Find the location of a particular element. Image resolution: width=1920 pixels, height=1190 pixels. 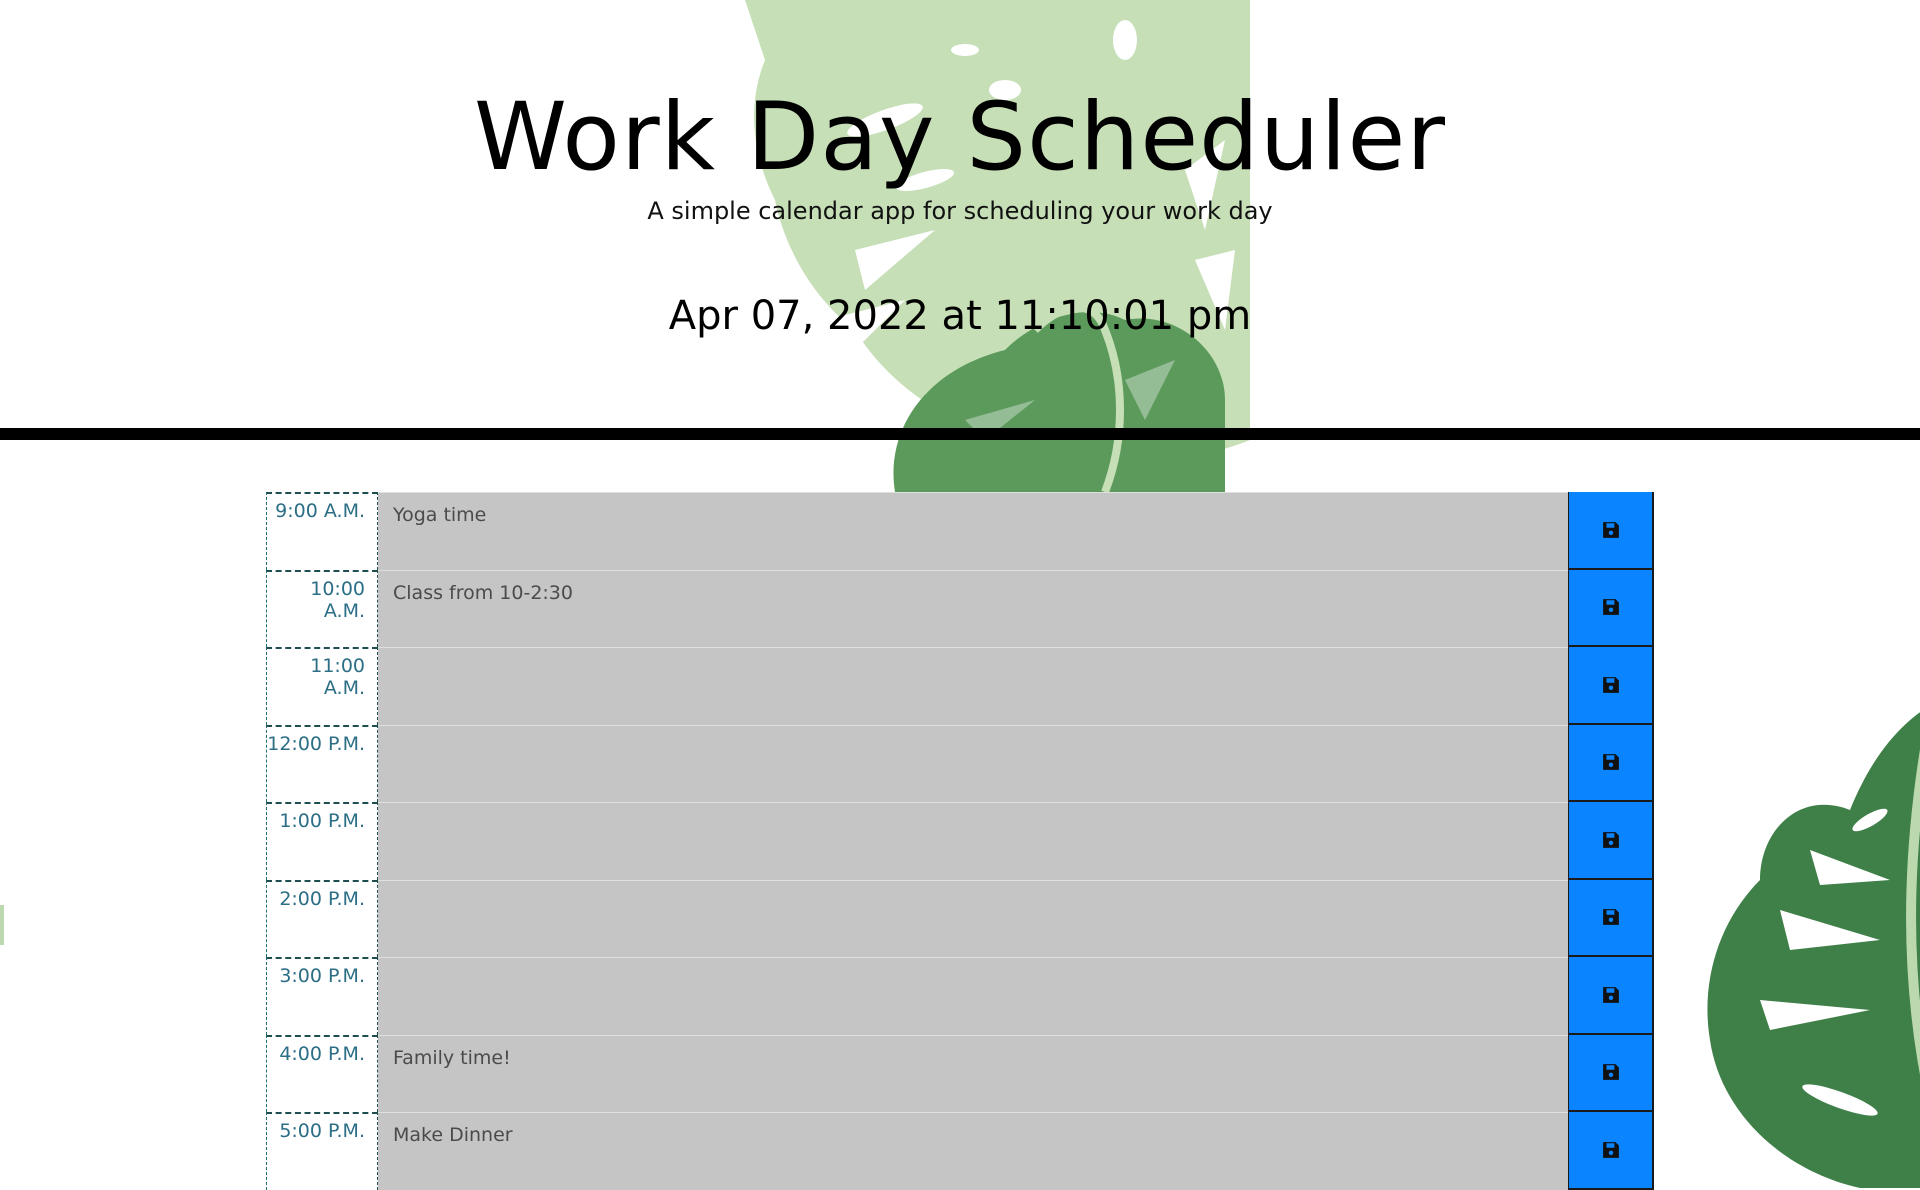

hour-label: 4:00 P.M. is located at coordinates (322, 1073).